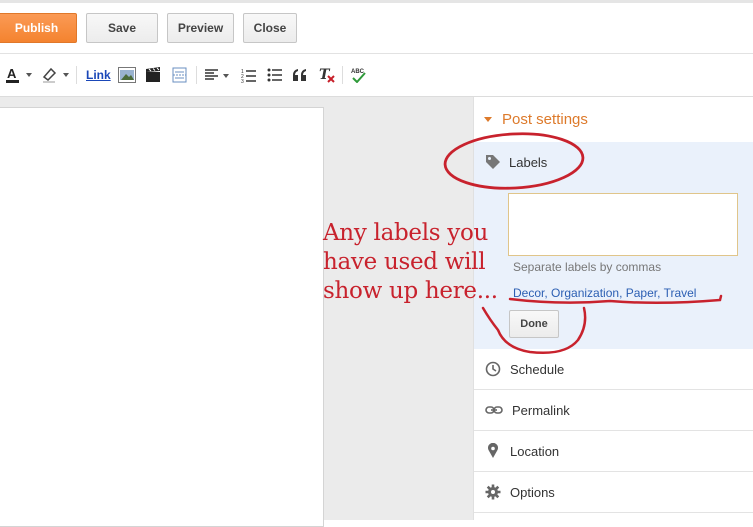 The image size is (753, 527). What do you see at coordinates (613, 410) in the screenshot?
I see `sidebar-item-permalink: Permalink` at bounding box center [613, 410].